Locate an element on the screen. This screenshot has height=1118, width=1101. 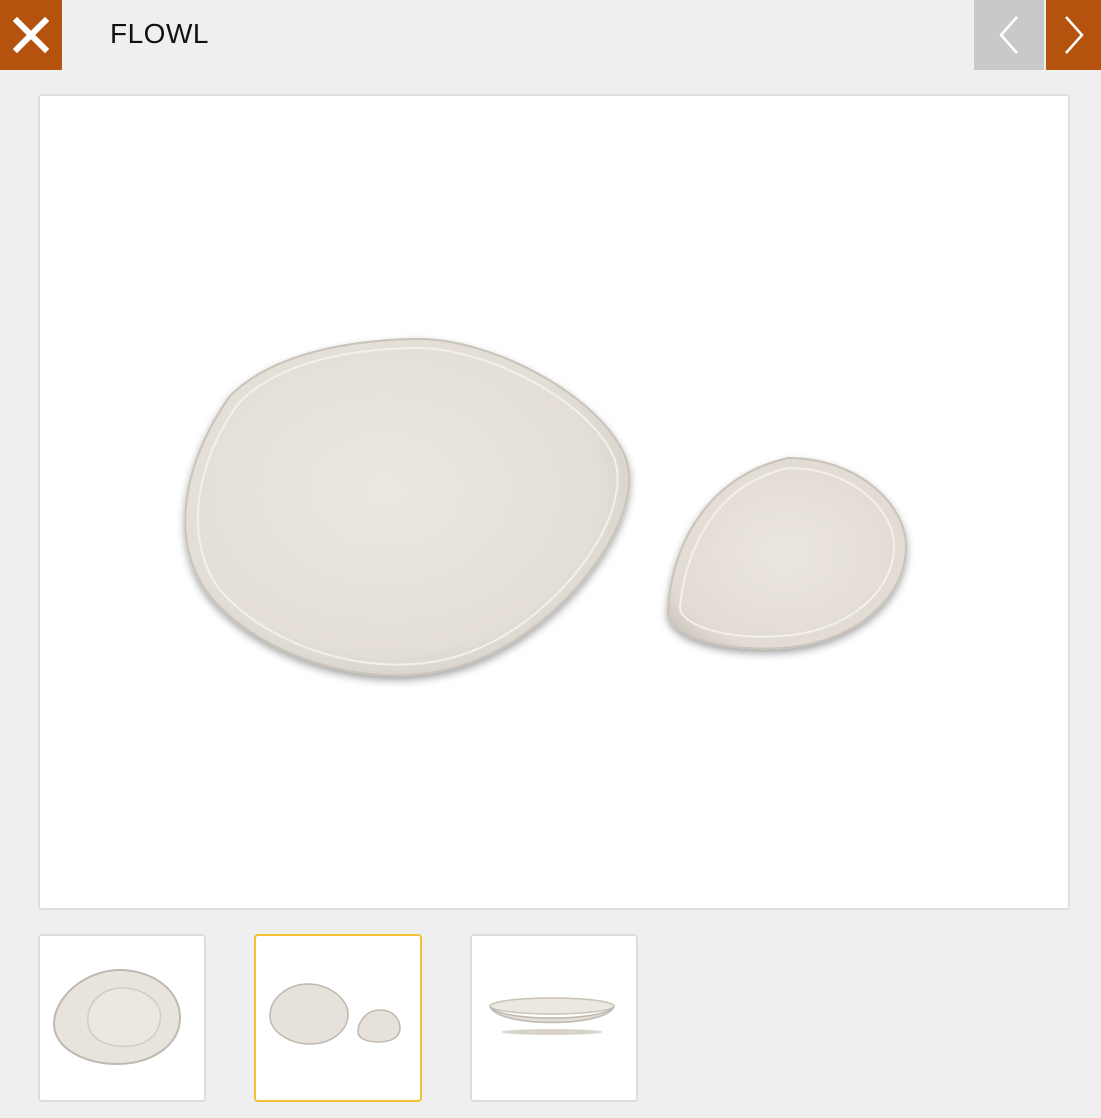
thumbnail-plate-pair is located at coordinates (338, 1018).